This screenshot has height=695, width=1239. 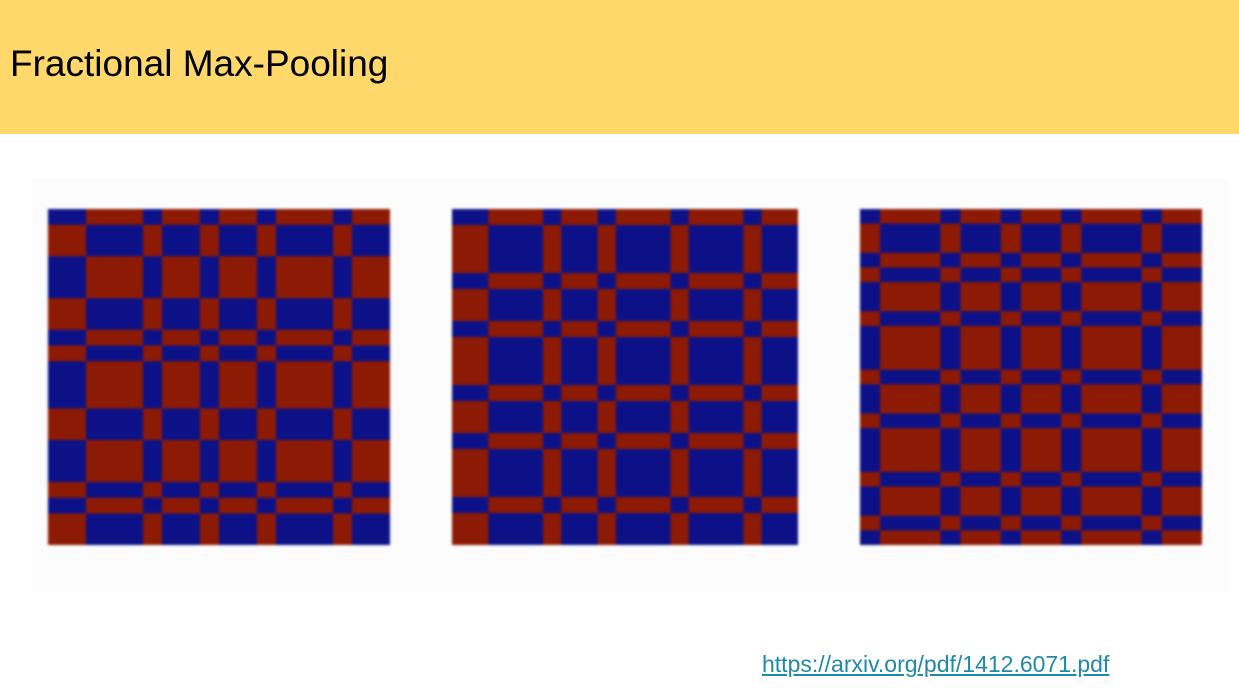 What do you see at coordinates (935, 664) in the screenshot?
I see `paper-link: https://arxiv.org/pdf/1412.6071.pdf` at bounding box center [935, 664].